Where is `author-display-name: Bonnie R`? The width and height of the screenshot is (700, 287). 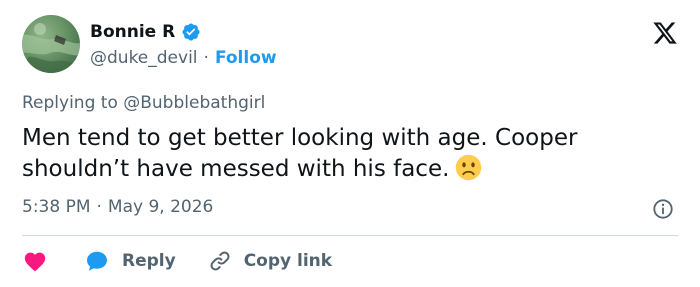 author-display-name: Bonnie R is located at coordinates (132, 32).